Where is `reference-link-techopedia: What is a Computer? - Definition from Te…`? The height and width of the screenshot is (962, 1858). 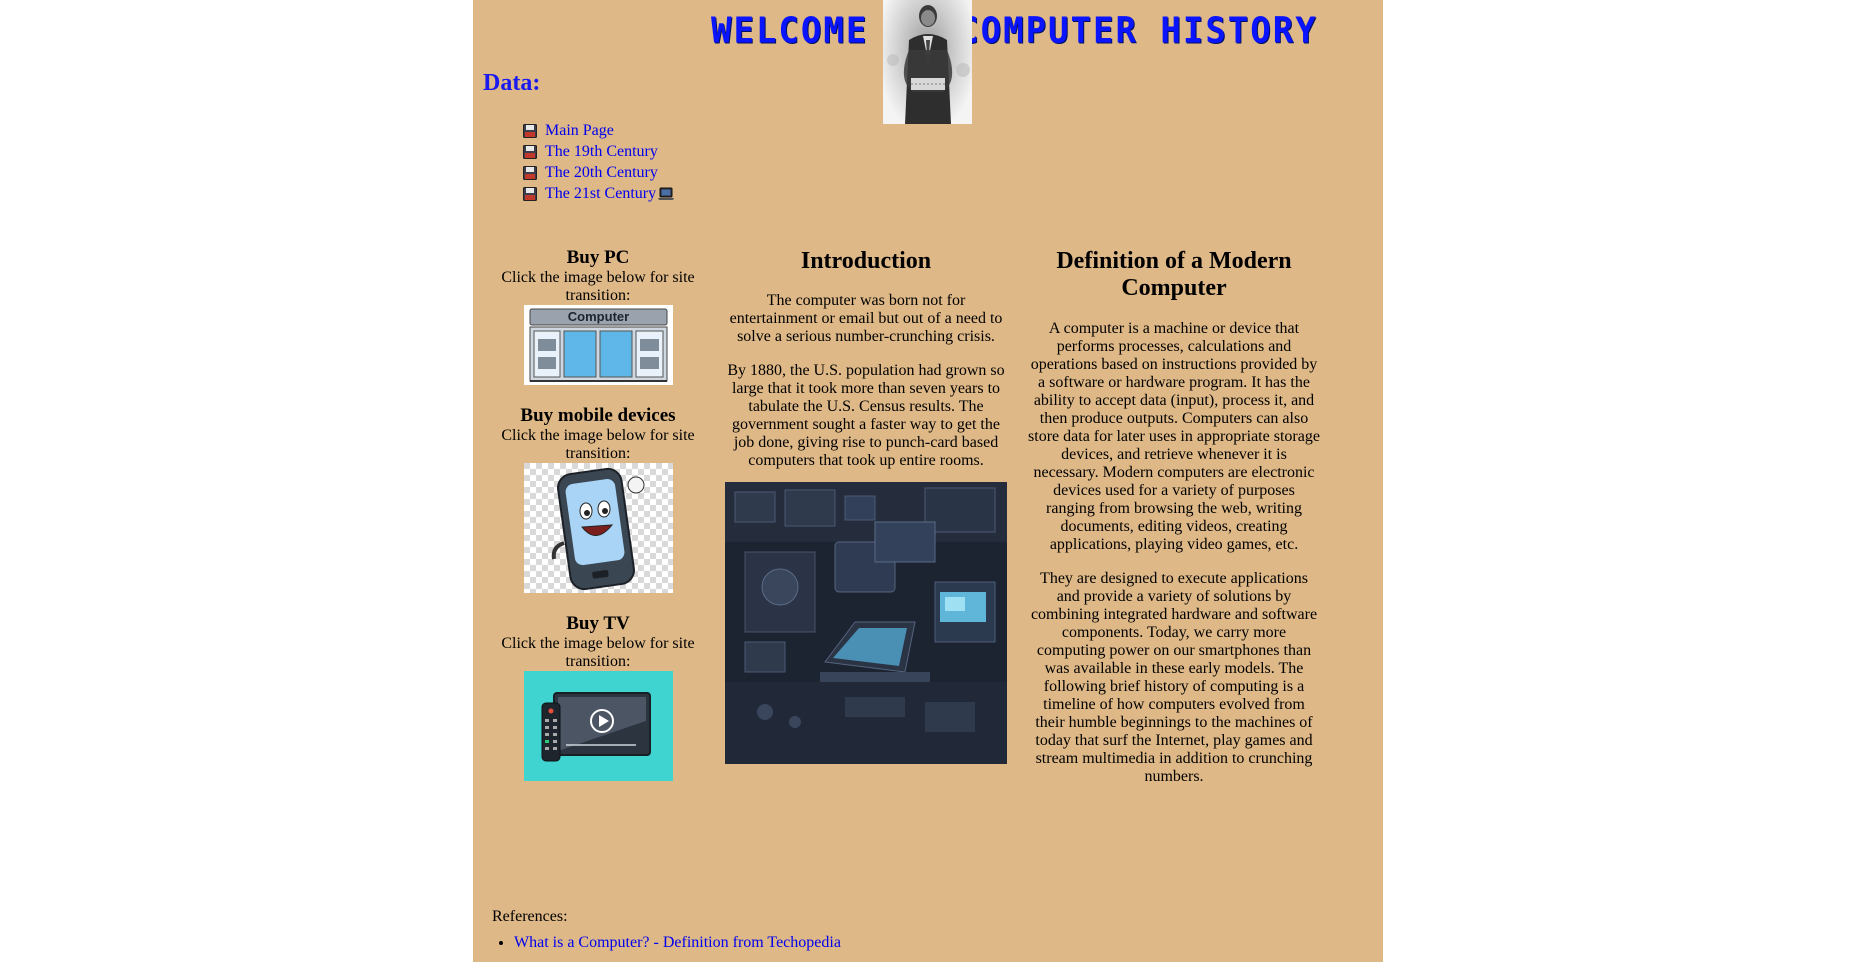 reference-link-techopedia: What is a Computer? - Definition from Te… is located at coordinates (677, 942).